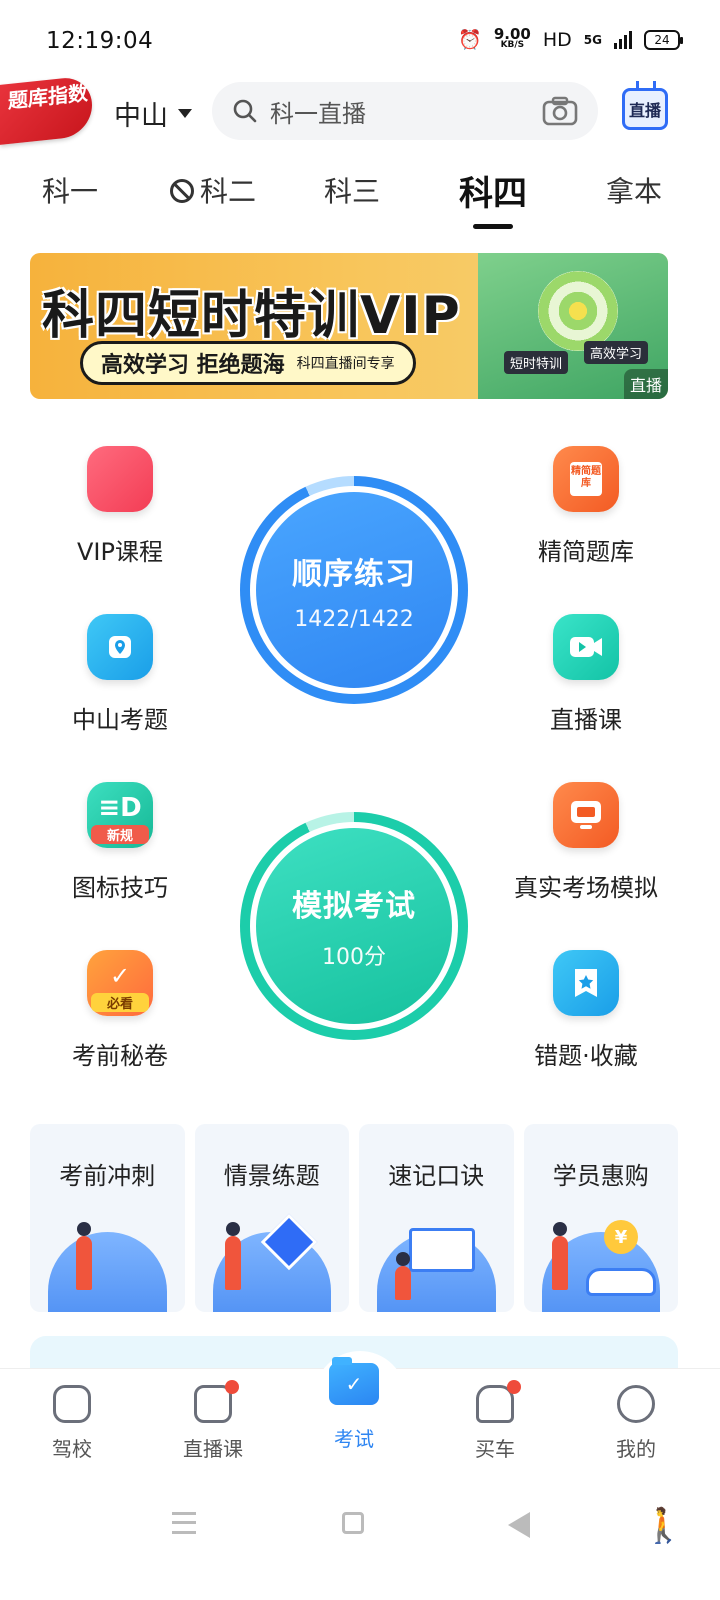 This screenshot has width=720, height=1600. Describe the element at coordinates (493, 197) in the screenshot. I see `tab-subject-4: 科四` at that location.